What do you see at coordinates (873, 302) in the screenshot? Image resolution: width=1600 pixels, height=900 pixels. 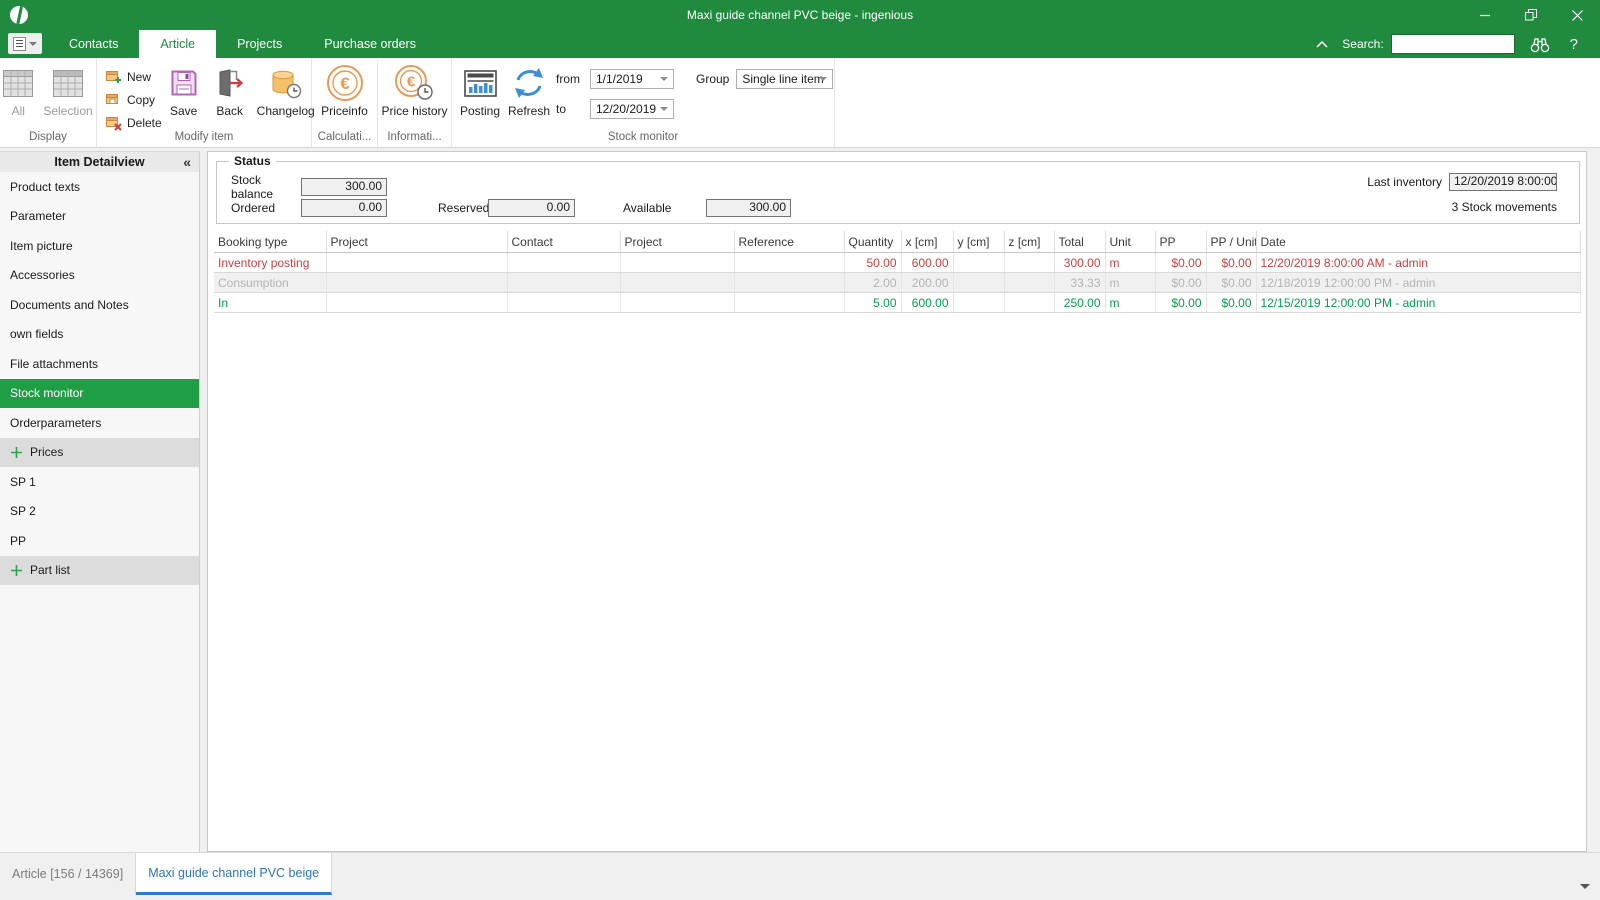 I see `table-cell: 5.00` at bounding box center [873, 302].